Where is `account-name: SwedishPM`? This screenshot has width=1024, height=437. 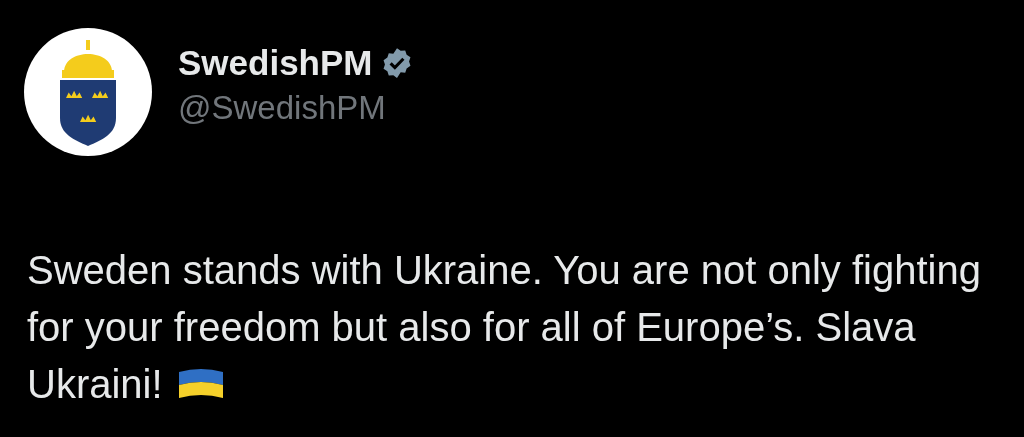
account-name: SwedishPM is located at coordinates (275, 63).